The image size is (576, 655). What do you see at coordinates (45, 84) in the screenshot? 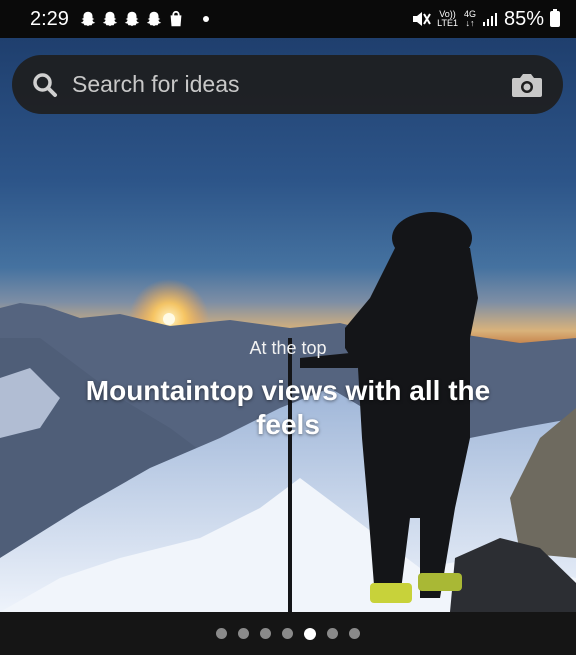
I see `search-icon` at bounding box center [45, 84].